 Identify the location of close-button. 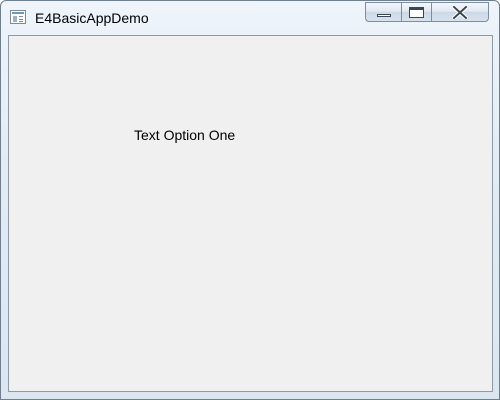
(460, 12).